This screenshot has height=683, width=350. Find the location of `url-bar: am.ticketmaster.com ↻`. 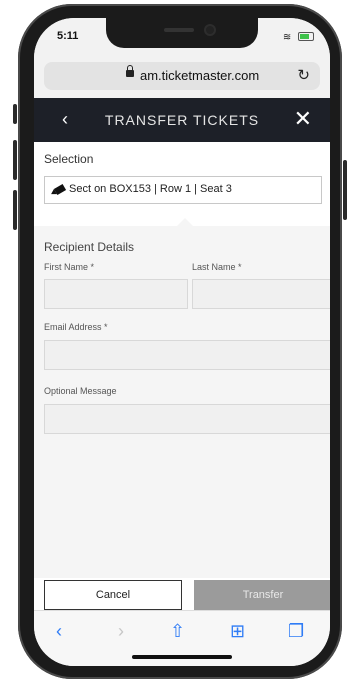

url-bar: am.ticketmaster.com ↻ is located at coordinates (182, 76).